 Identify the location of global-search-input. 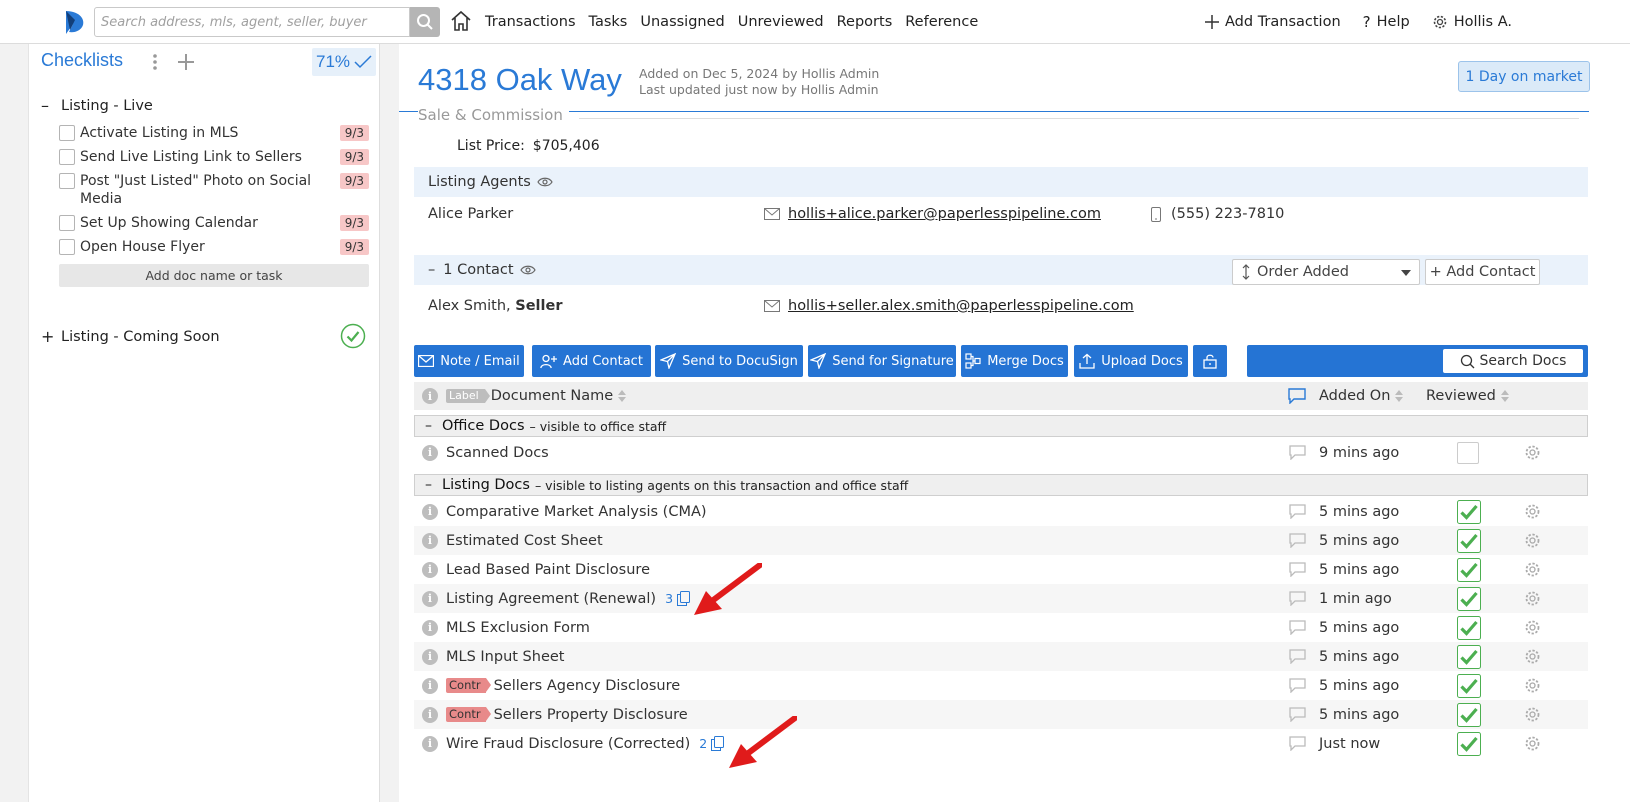
(252, 22).